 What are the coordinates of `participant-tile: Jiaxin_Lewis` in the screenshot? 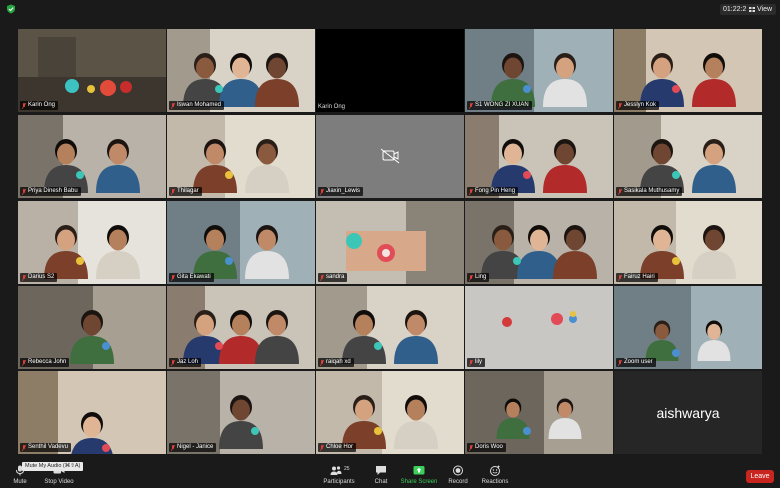 It's located at (390, 156).